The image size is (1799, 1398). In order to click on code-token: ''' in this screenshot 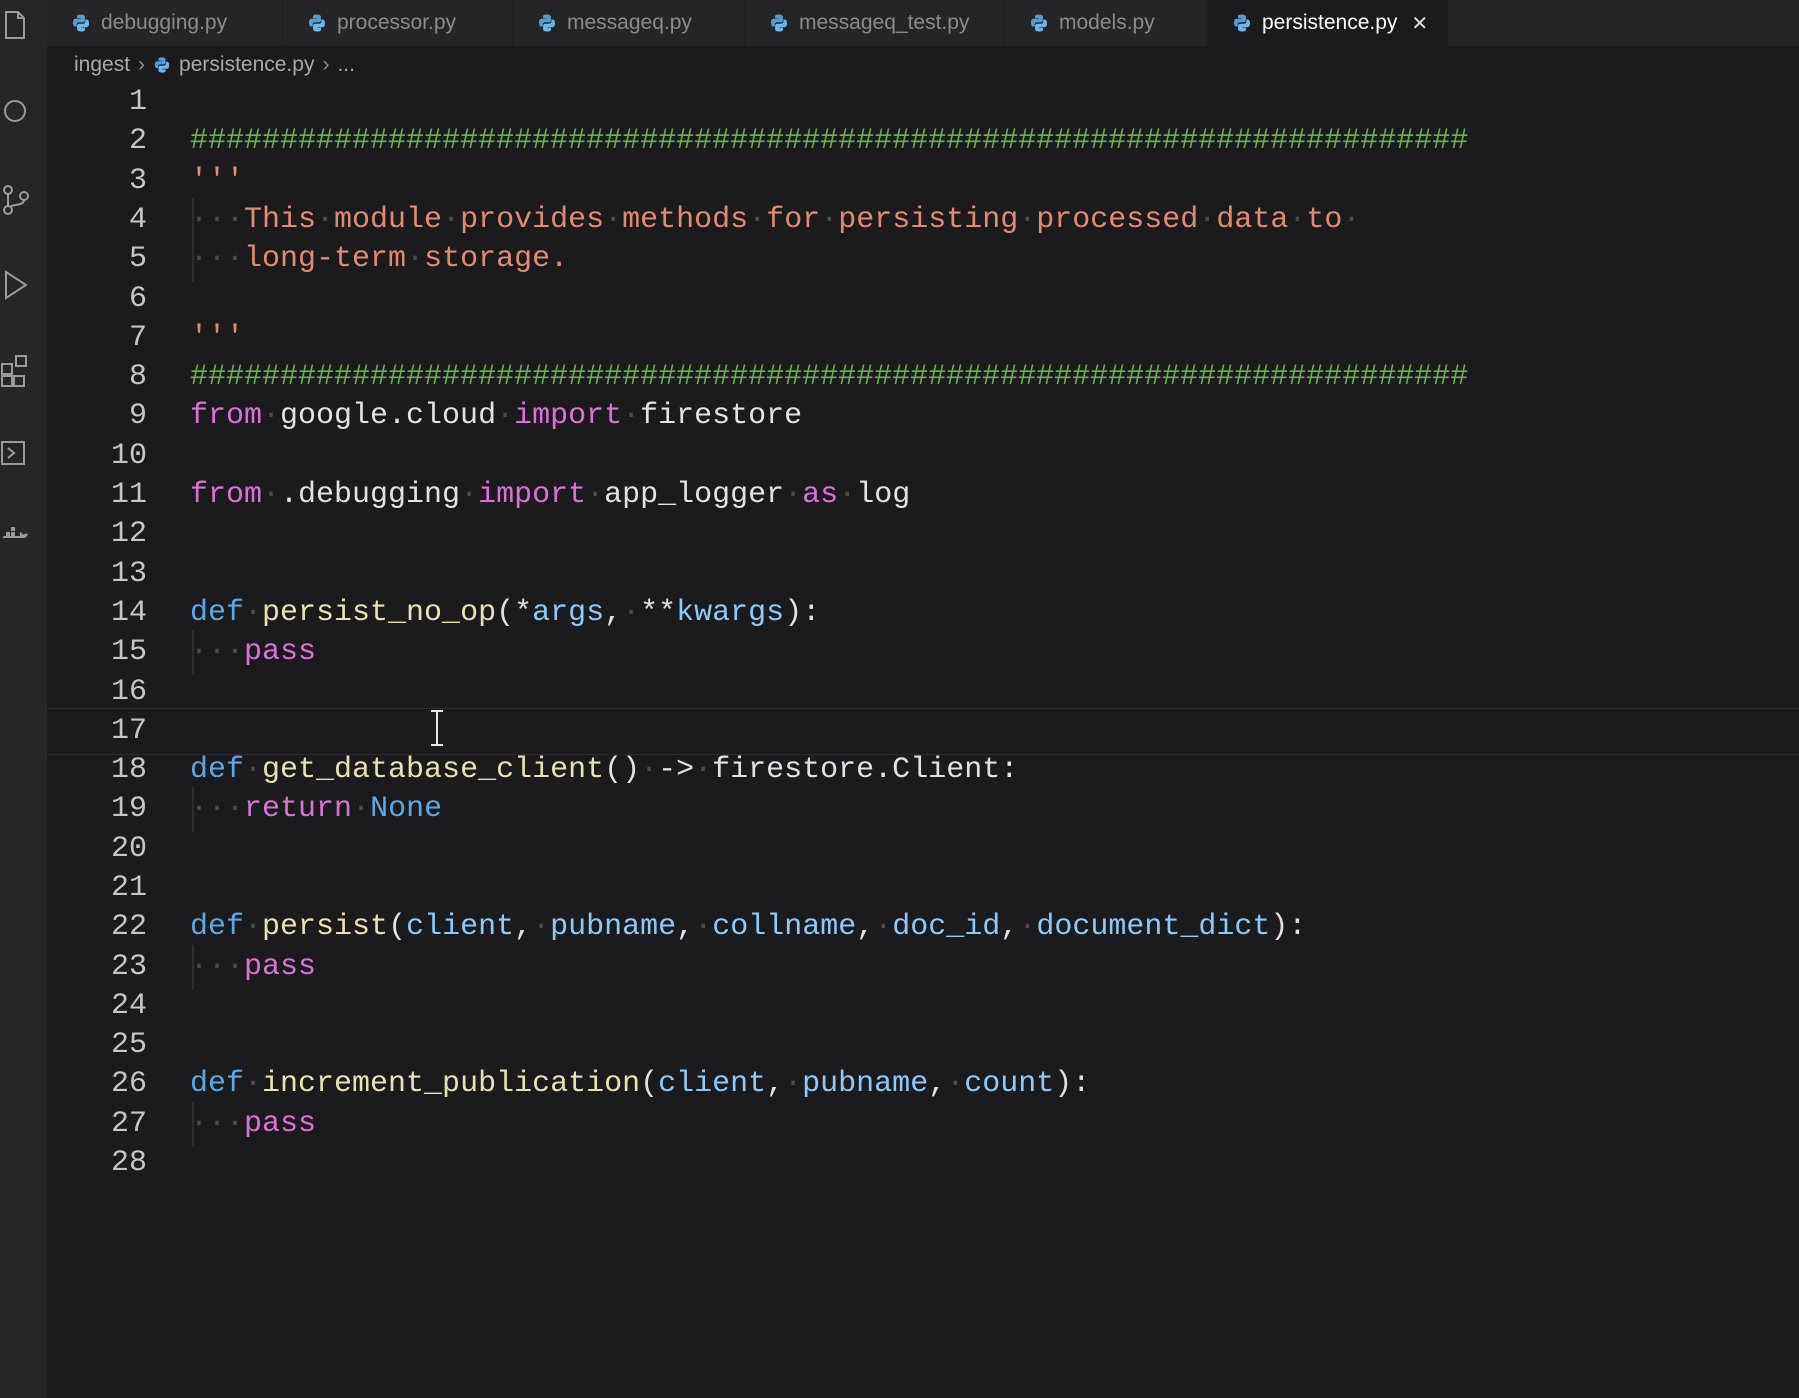, I will do `click(217, 338)`.